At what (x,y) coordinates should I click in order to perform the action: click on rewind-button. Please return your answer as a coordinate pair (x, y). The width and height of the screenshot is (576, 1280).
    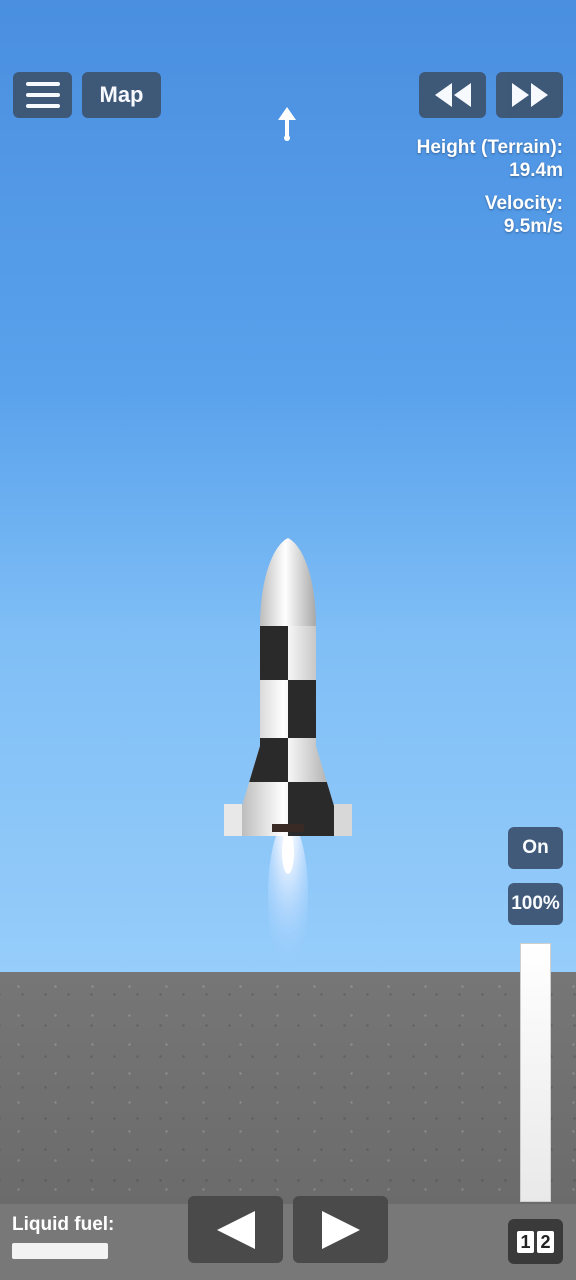
    Looking at the image, I should click on (452, 95).